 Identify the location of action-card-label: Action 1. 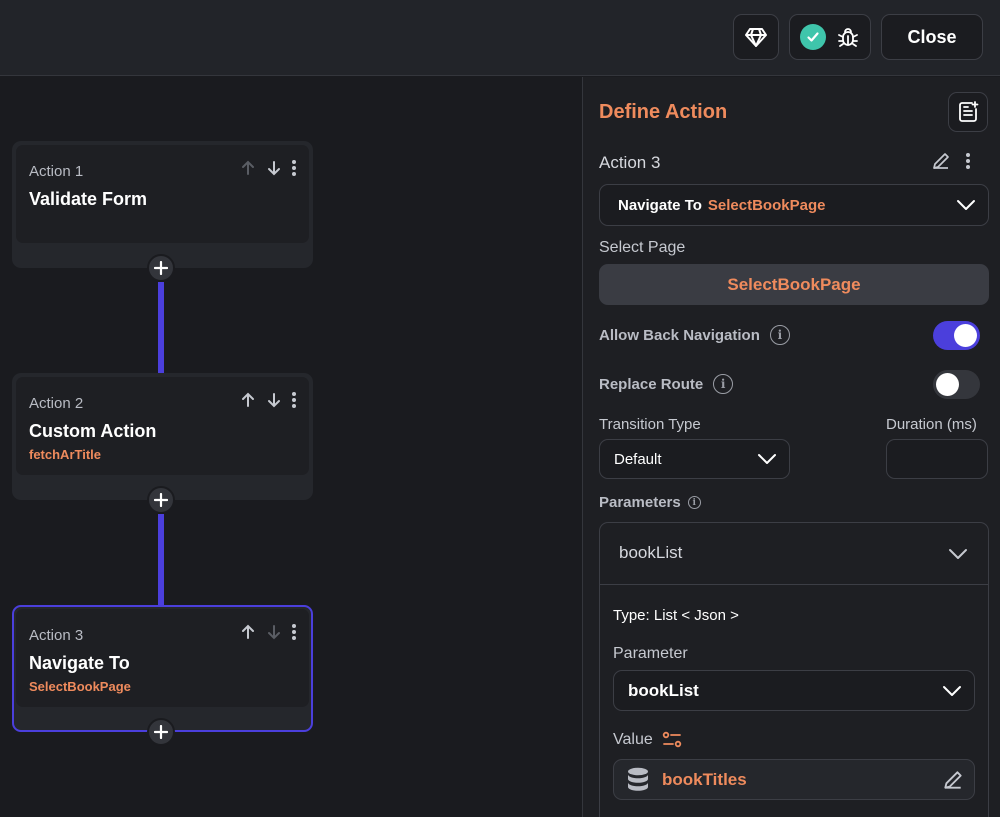
(56, 171).